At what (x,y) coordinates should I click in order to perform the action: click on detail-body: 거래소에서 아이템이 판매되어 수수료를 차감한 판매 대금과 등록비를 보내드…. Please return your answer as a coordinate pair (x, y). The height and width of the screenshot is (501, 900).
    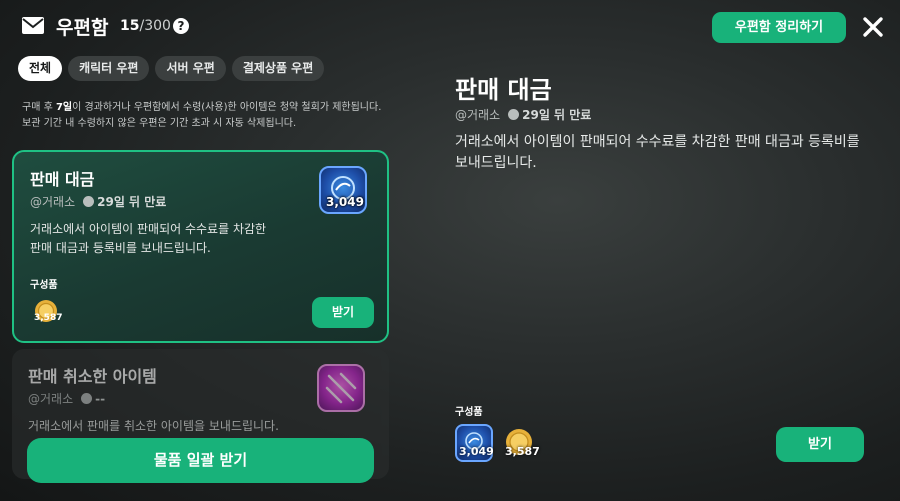
    Looking at the image, I should click on (657, 152).